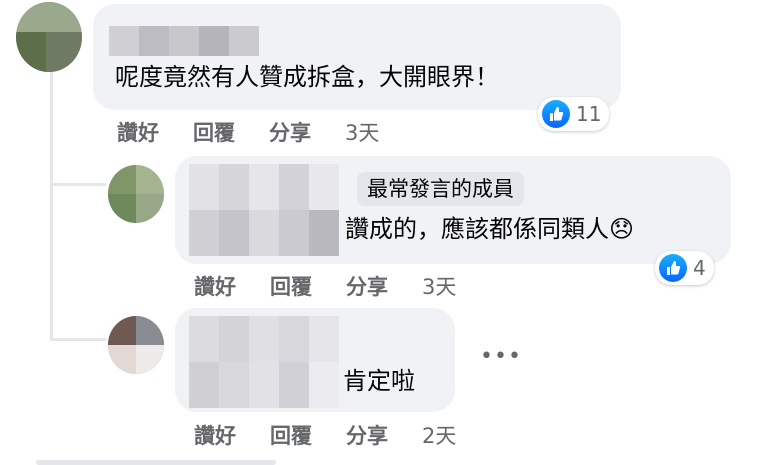 The height and width of the screenshot is (465, 766). What do you see at coordinates (440, 189) in the screenshot?
I see `top-contributor-badge: 最常發言的成員` at bounding box center [440, 189].